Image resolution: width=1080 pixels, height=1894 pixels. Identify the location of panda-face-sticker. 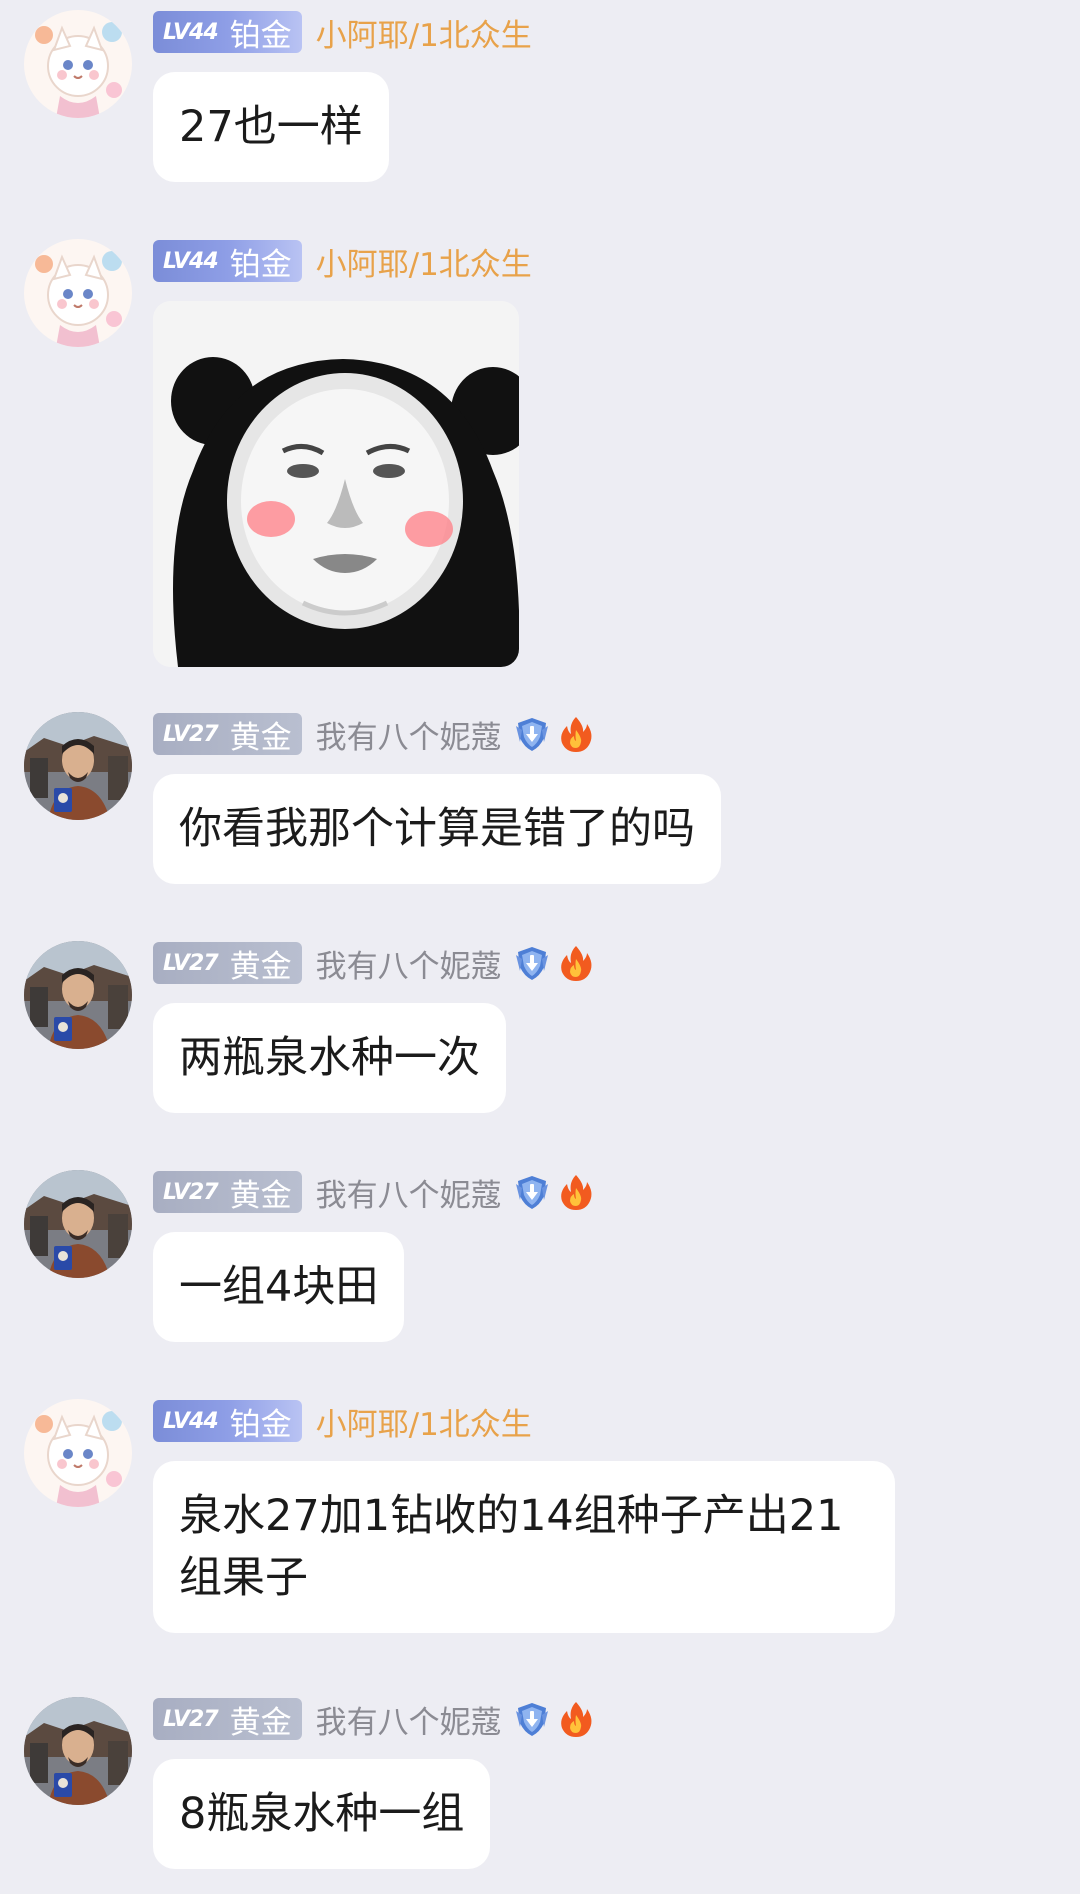
(336, 484).